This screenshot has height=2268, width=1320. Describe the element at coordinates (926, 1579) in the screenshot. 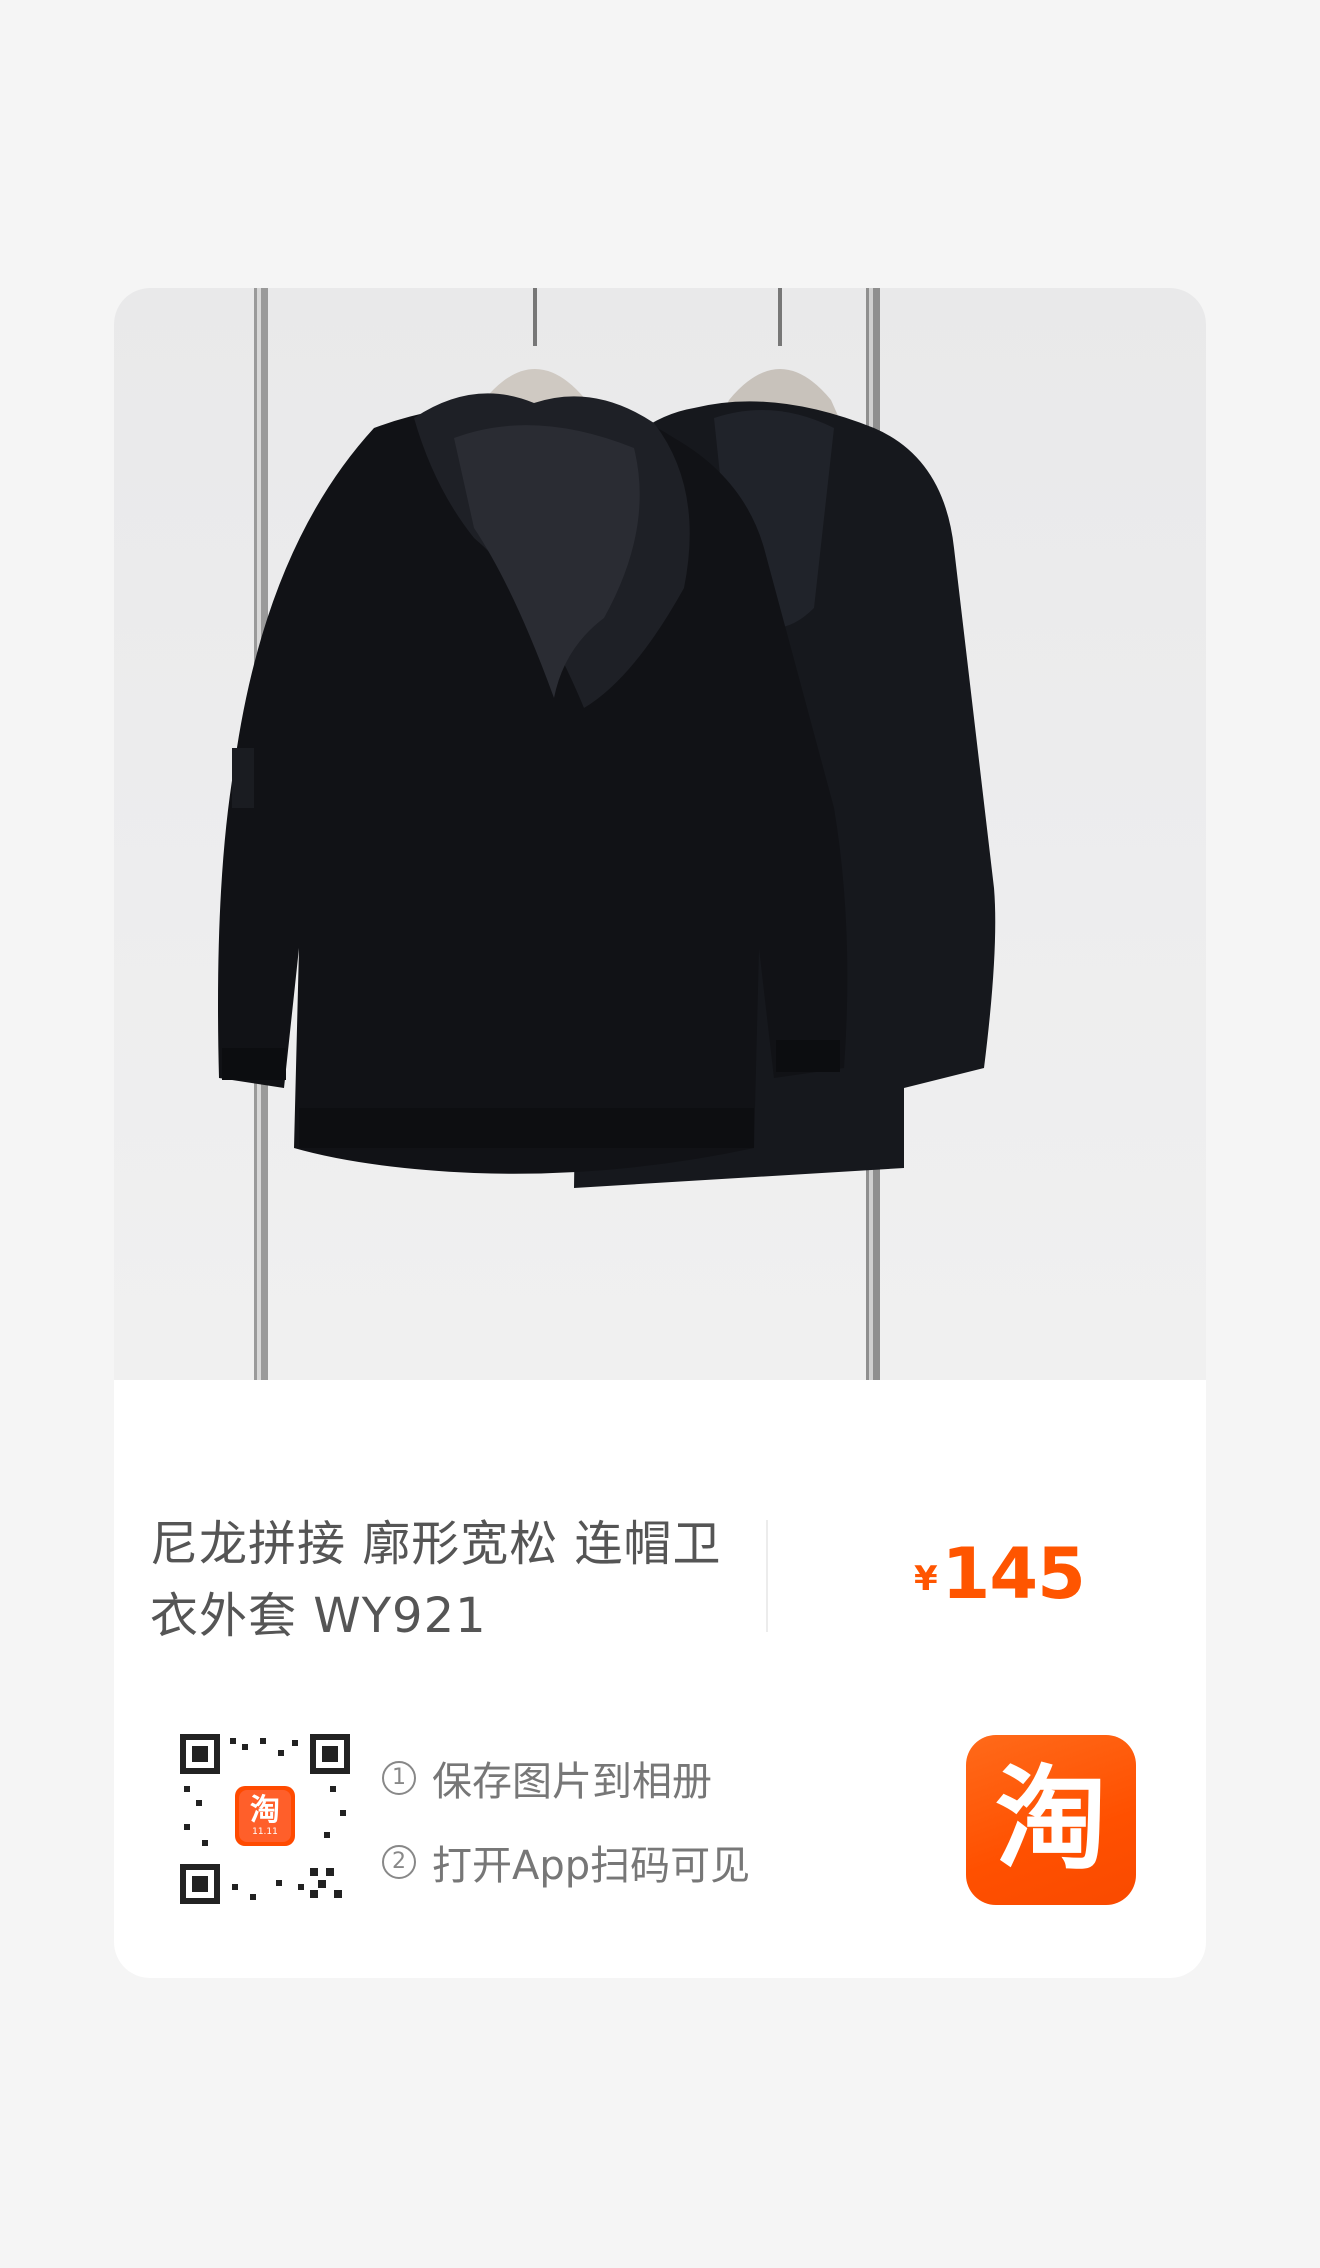

I see `currency-symbol: ¥` at that location.